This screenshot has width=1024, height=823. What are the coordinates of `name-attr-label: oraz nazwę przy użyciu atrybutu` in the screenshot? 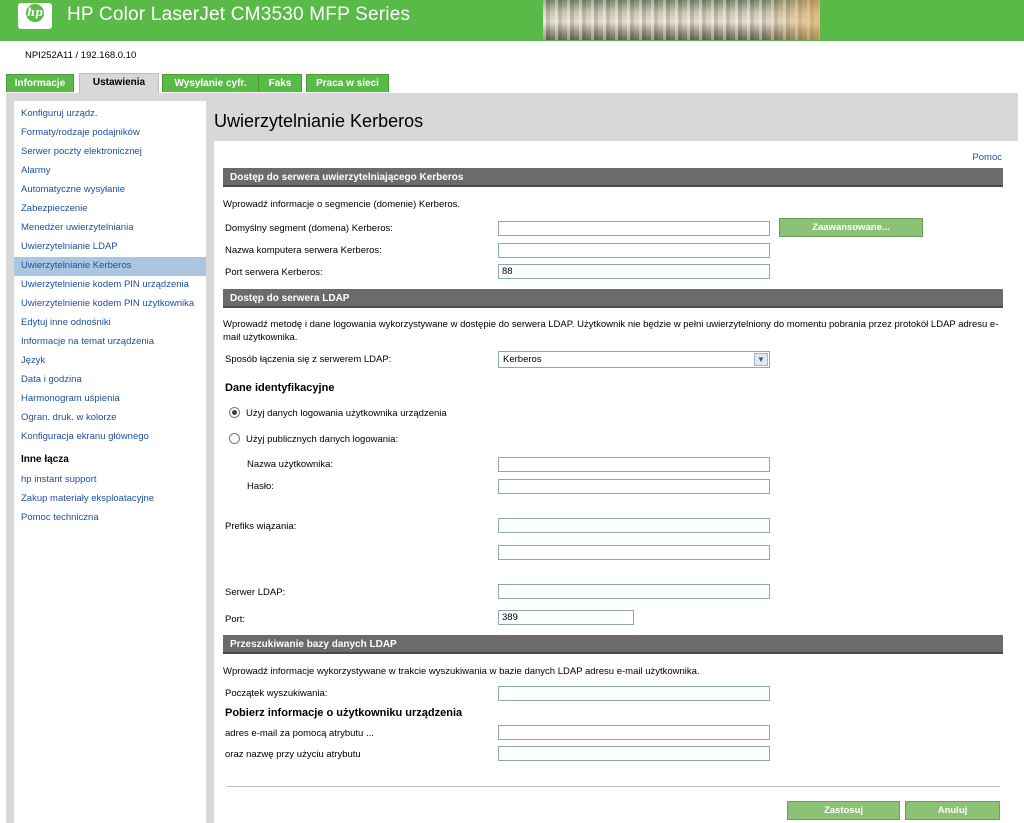 It's located at (293, 754).